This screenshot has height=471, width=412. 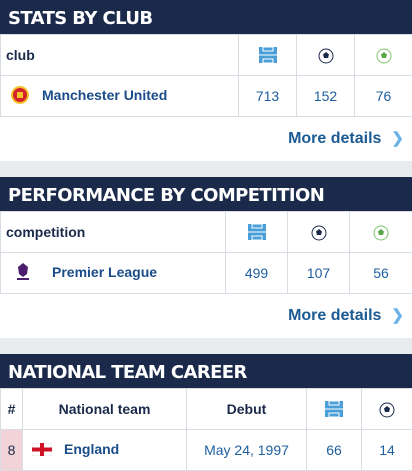 I want to click on rank-cell: 8, so click(x=12, y=450).